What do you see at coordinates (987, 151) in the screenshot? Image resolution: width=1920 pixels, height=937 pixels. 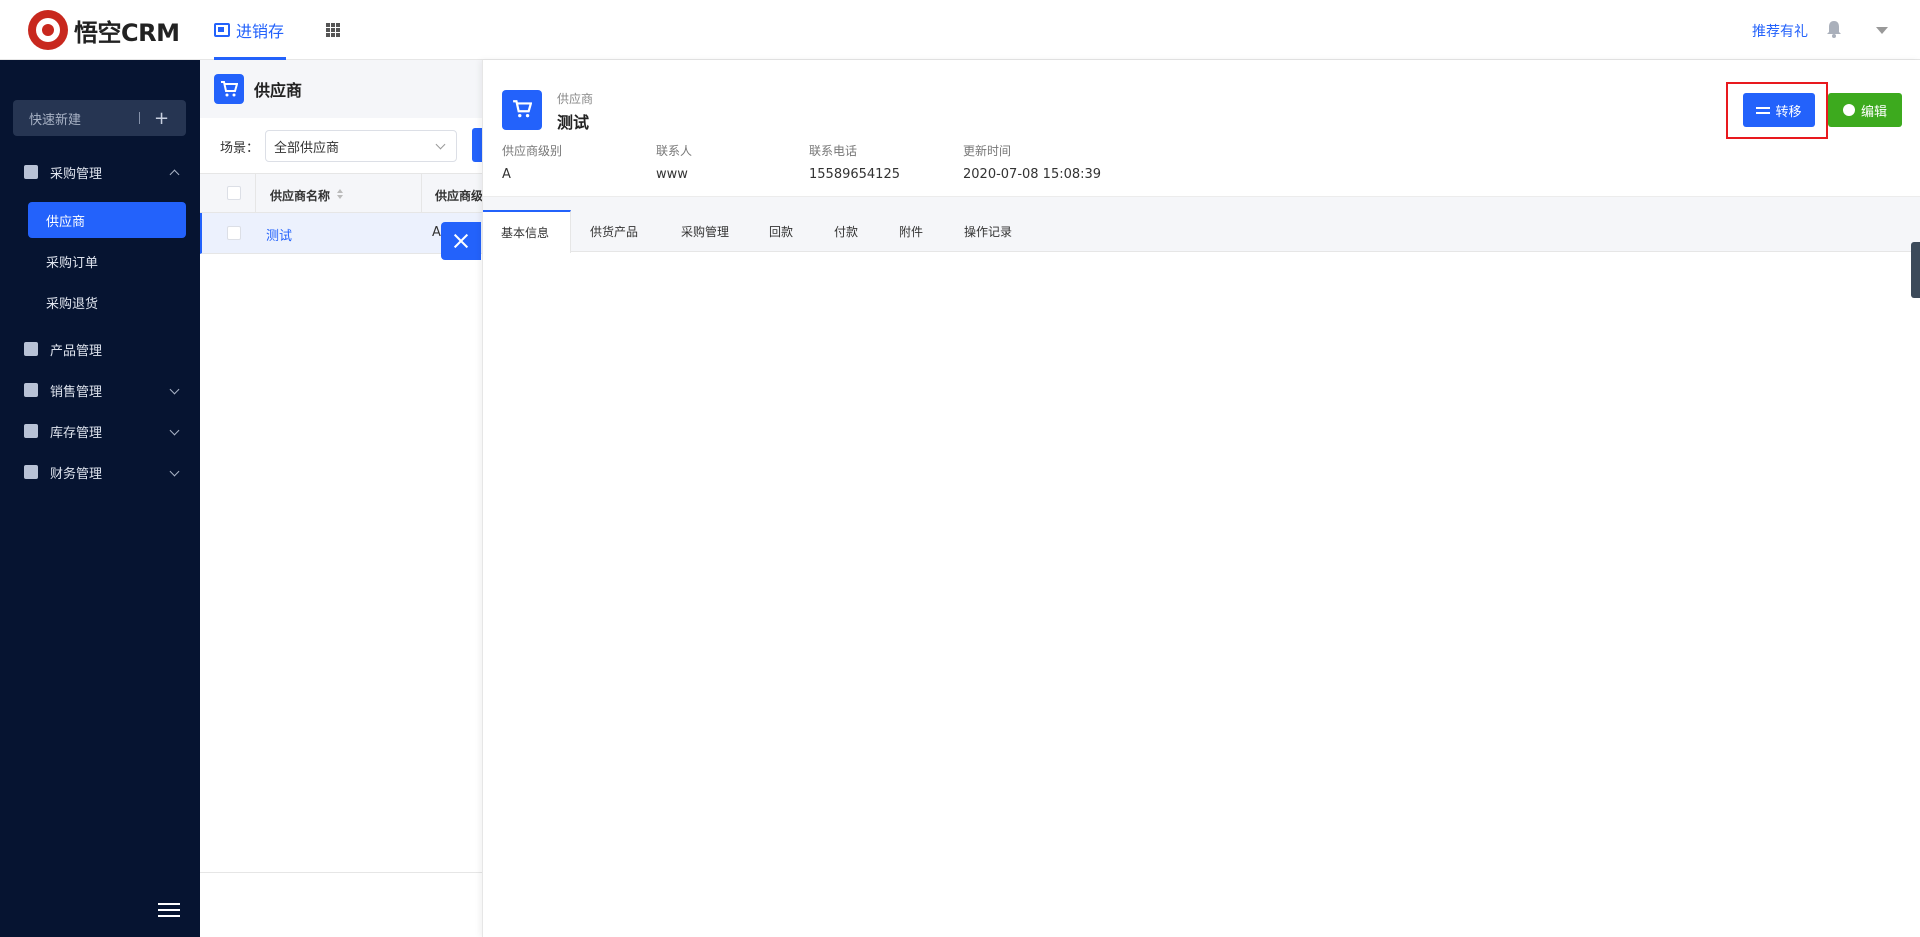 I see `field-label: 更新时间` at bounding box center [987, 151].